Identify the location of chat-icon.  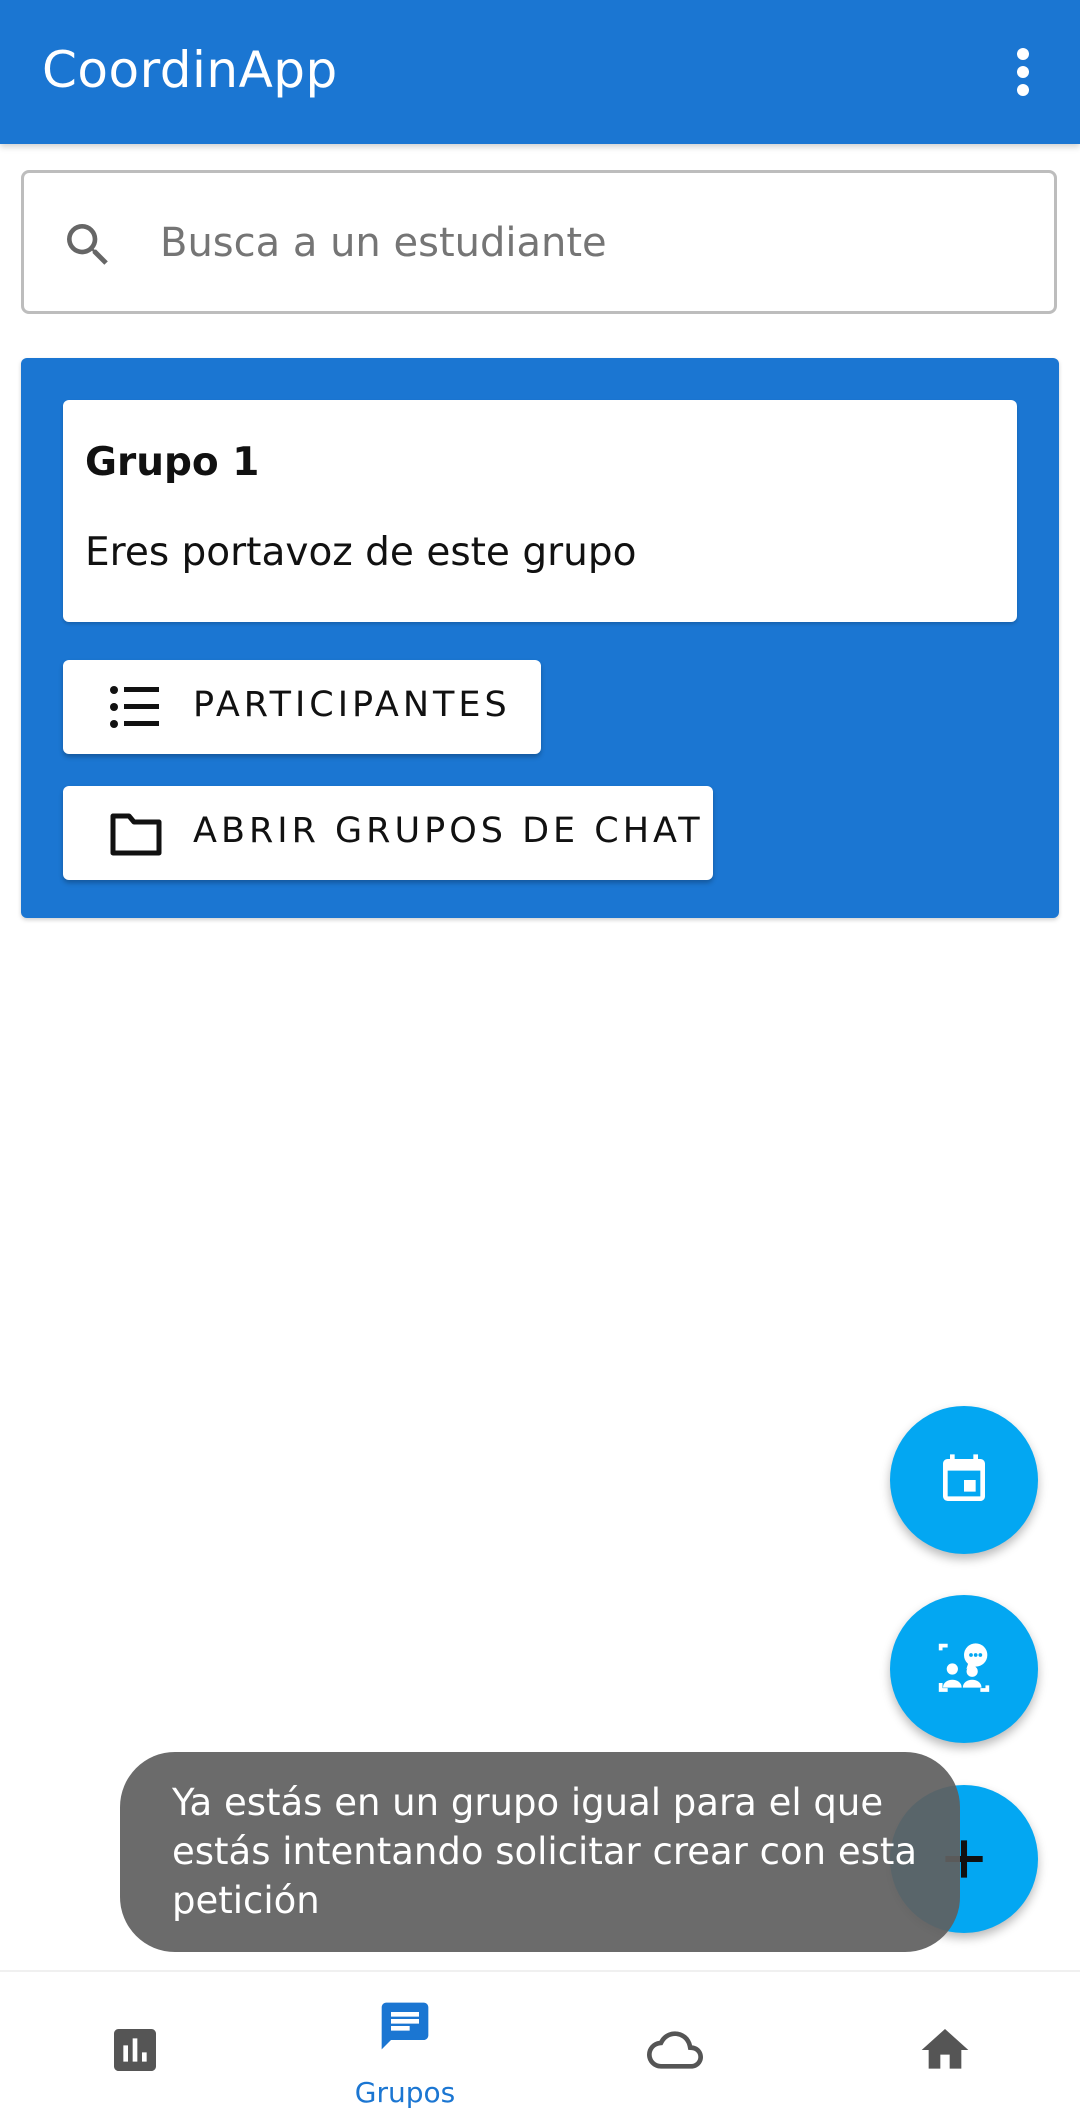
(405, 2026).